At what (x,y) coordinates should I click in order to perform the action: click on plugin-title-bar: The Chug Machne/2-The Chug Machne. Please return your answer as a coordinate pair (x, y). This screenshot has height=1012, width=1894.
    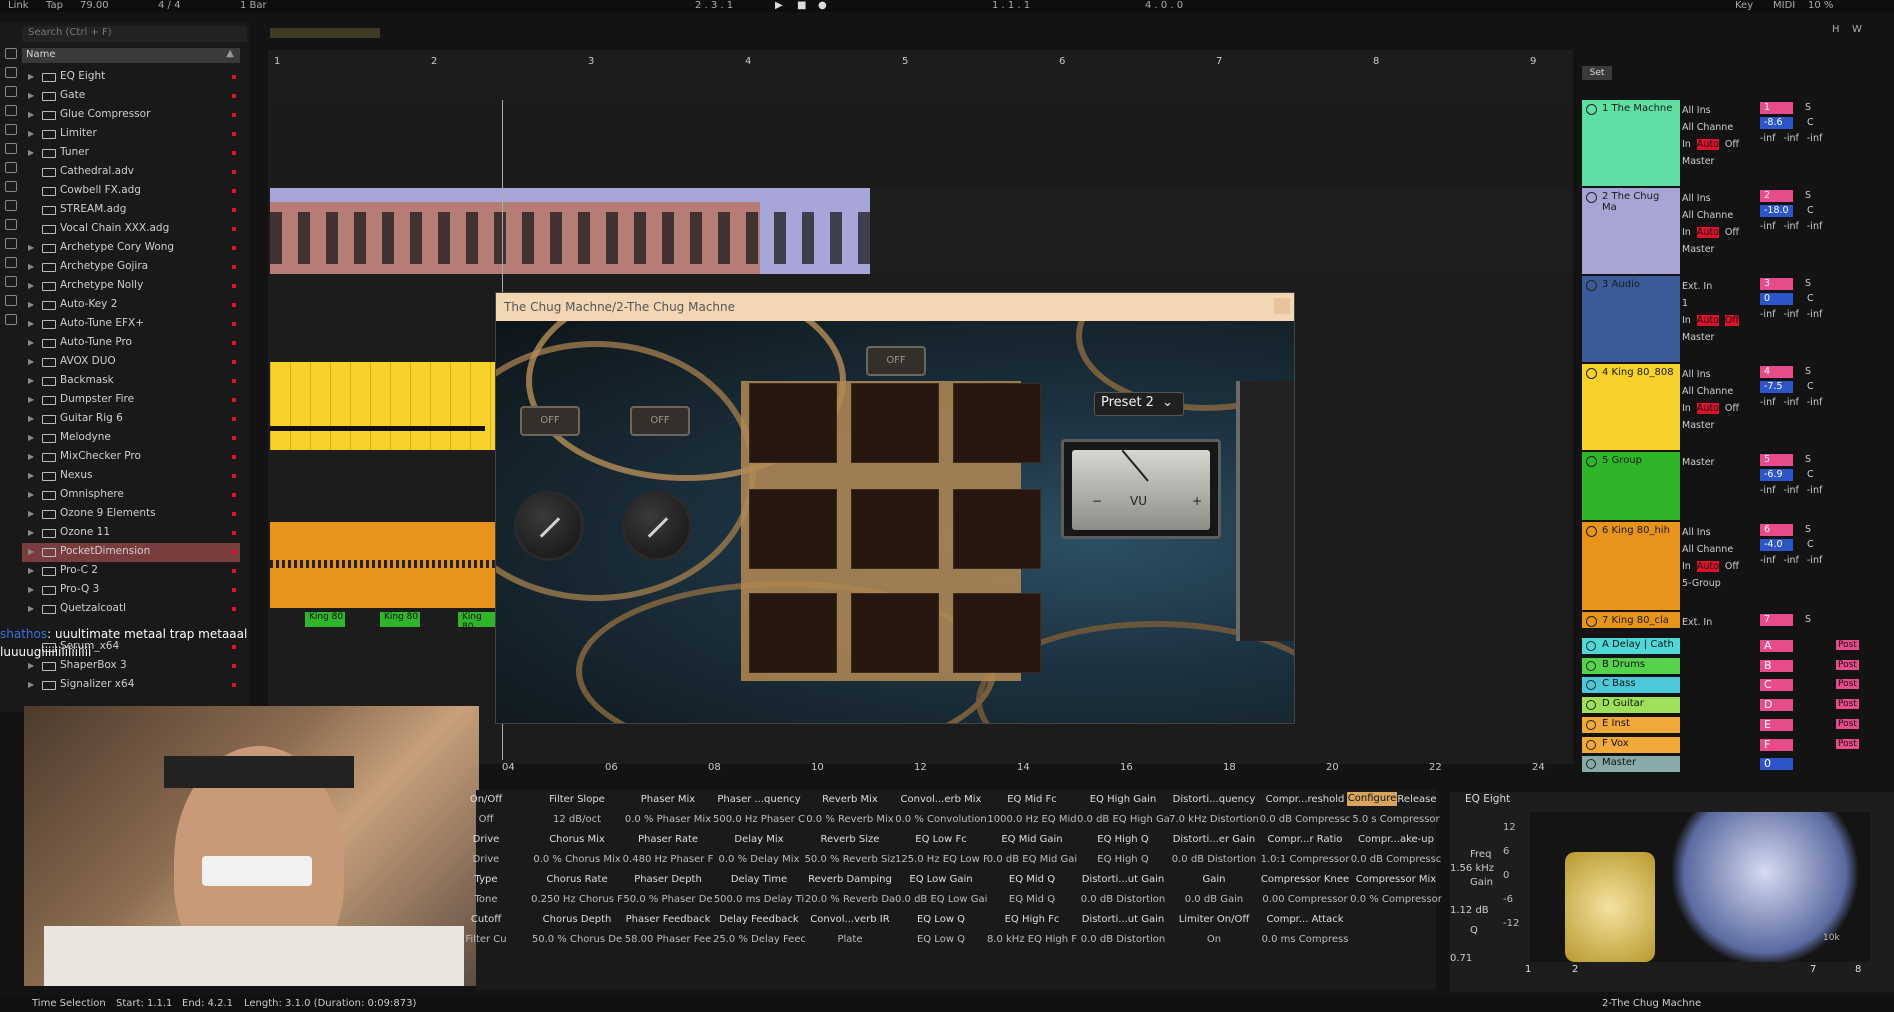
    Looking at the image, I should click on (895, 307).